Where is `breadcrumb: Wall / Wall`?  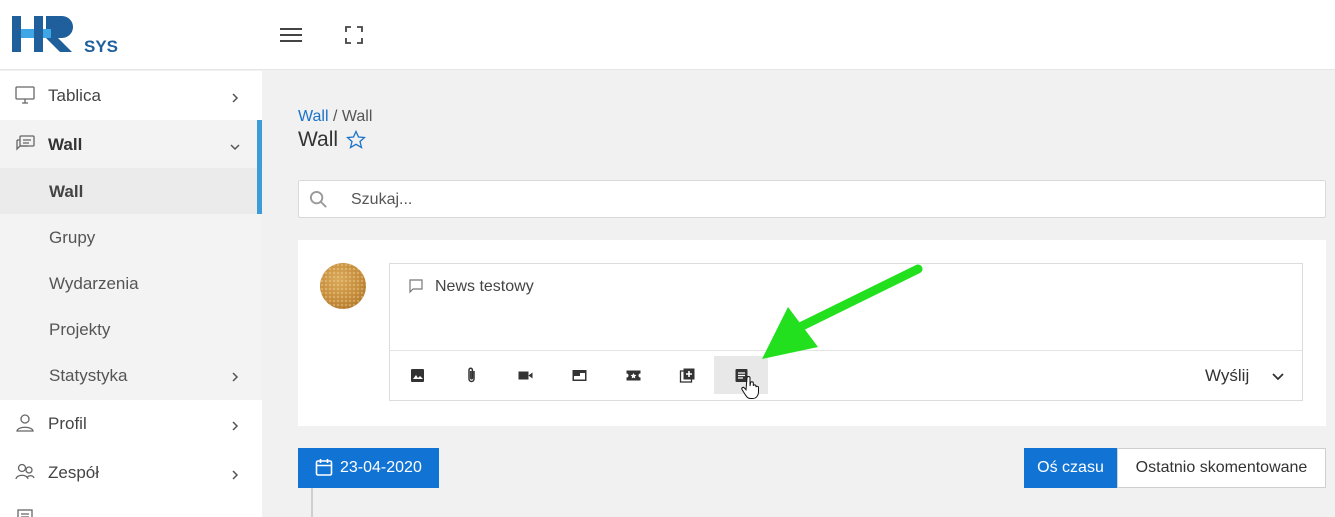 breadcrumb: Wall / Wall is located at coordinates (335, 117).